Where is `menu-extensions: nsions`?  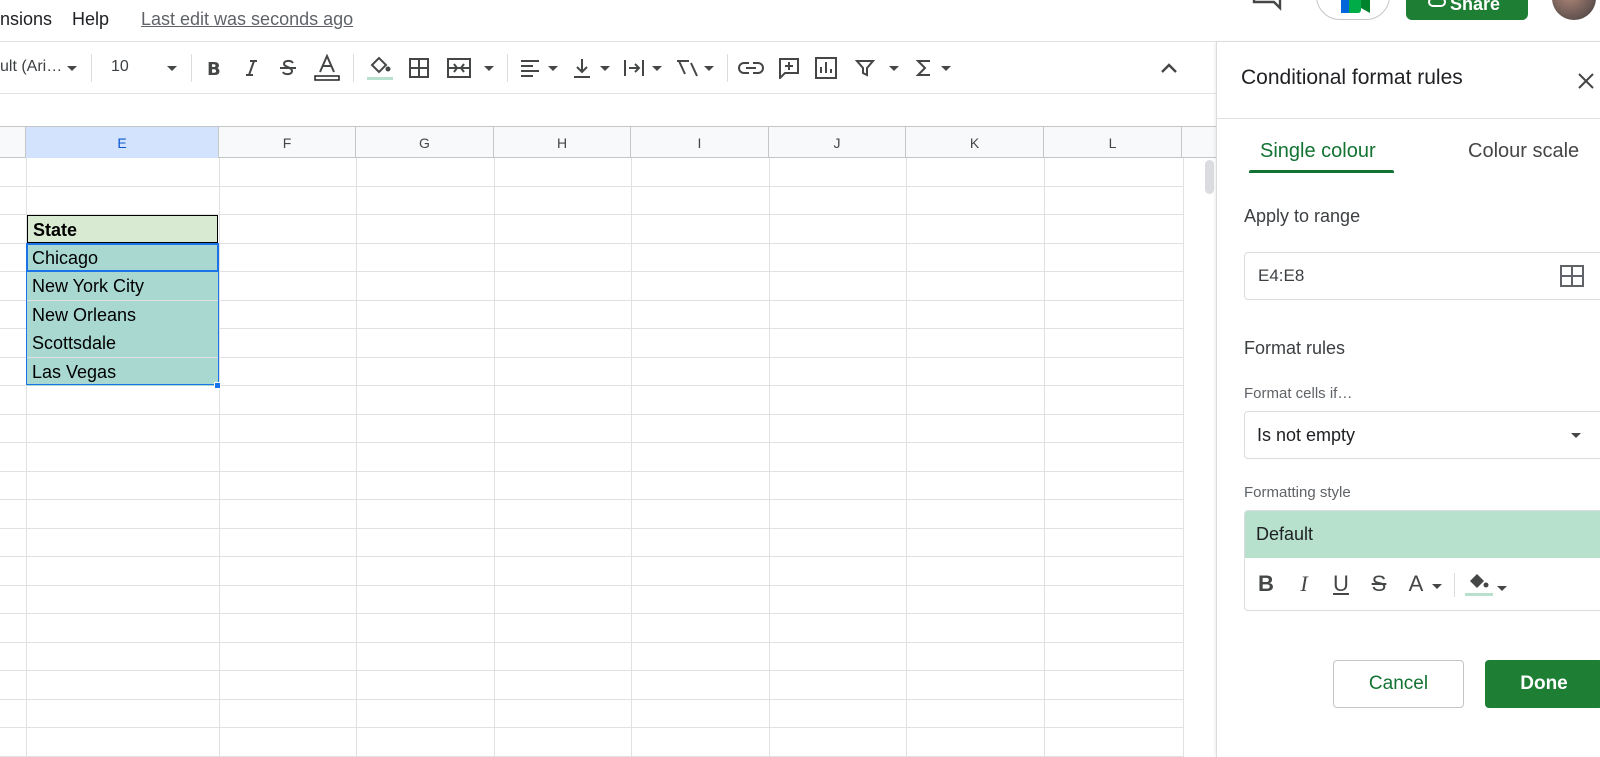
menu-extensions: nsions is located at coordinates (26, 19).